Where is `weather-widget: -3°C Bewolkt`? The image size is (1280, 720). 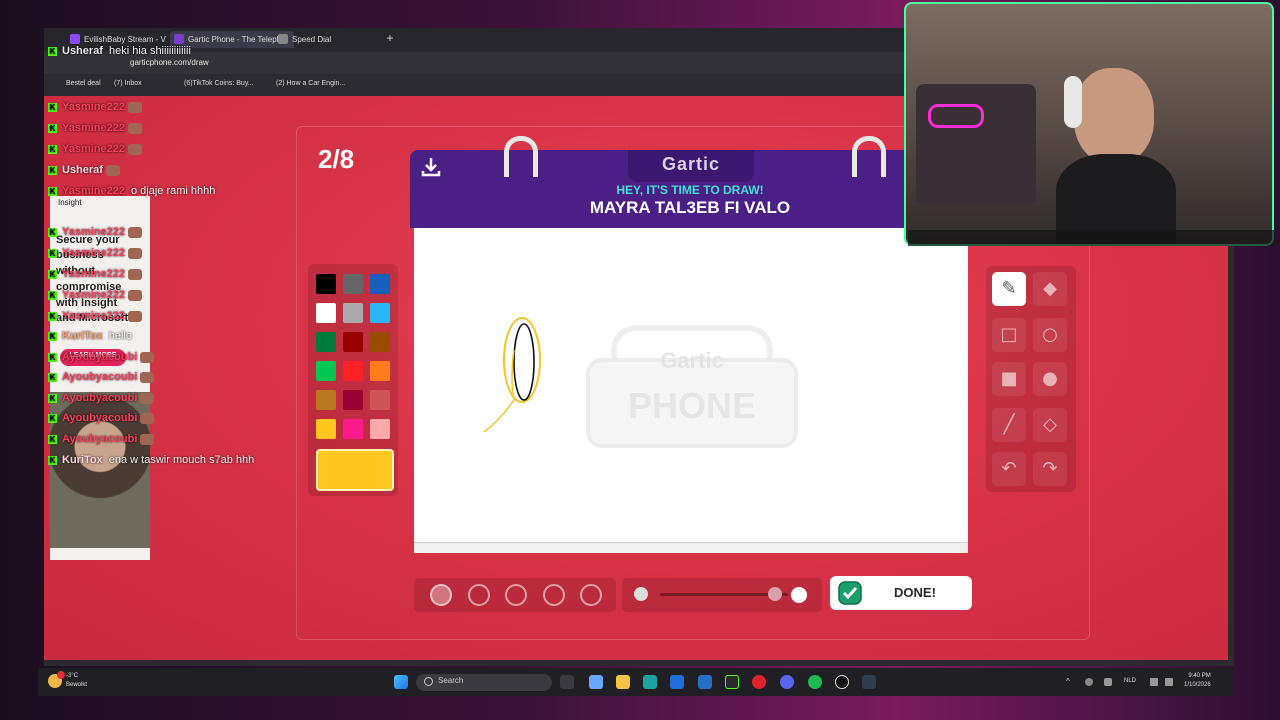
weather-widget: -3°C Bewolkt is located at coordinates (76, 681).